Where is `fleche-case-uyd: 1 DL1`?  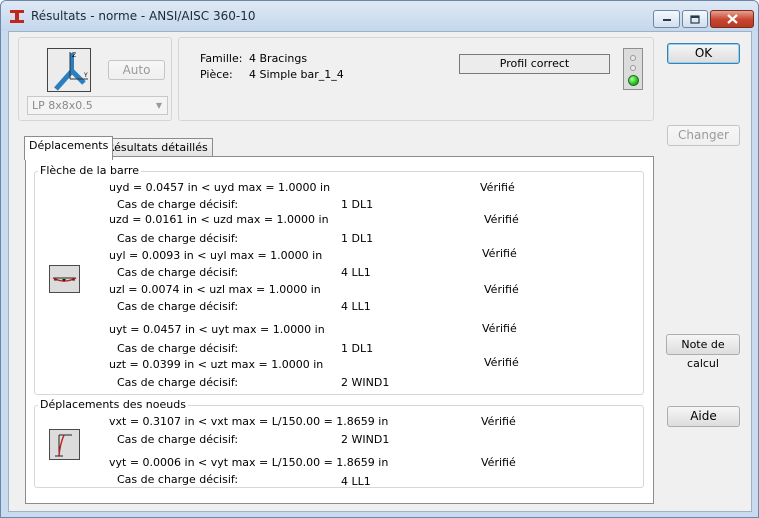
fleche-case-uyd: 1 DL1 is located at coordinates (357, 204).